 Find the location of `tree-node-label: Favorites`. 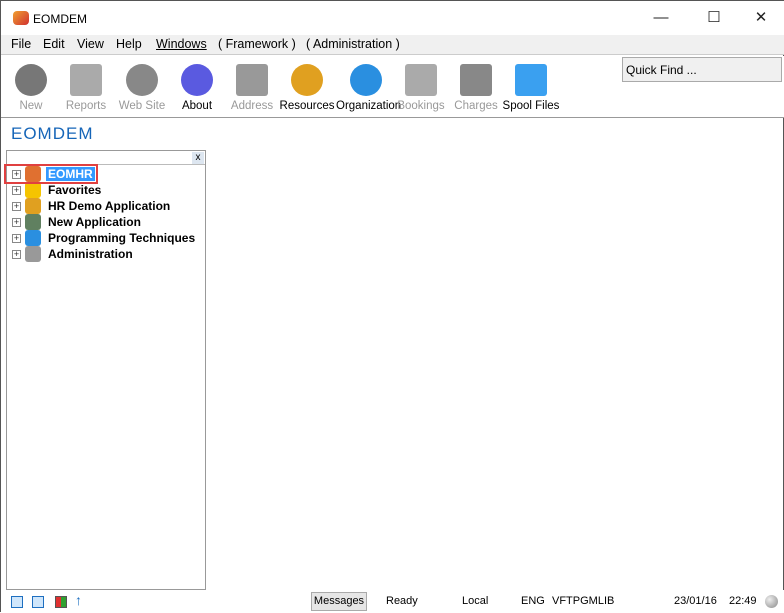

tree-node-label: Favorites is located at coordinates (75, 190).